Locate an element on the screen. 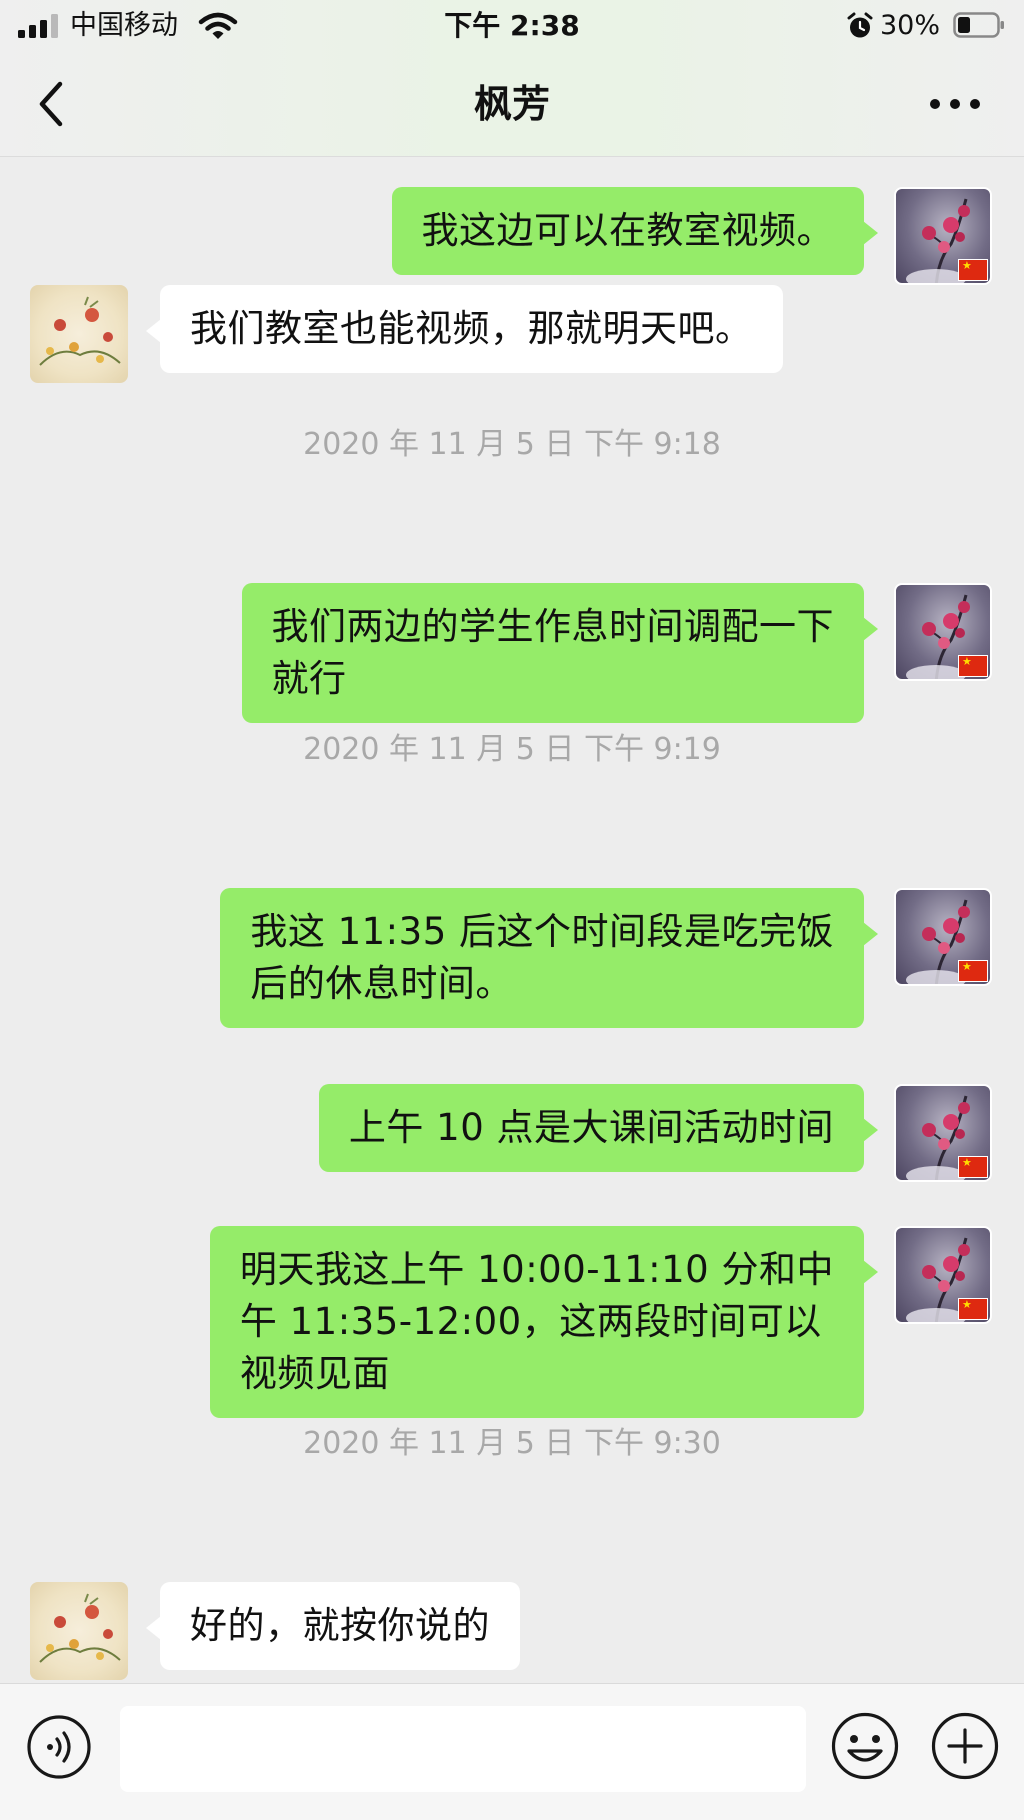 This screenshot has width=1024, height=1820. timestamp: 2020 年 11 月 5 日 下午 9:18 is located at coordinates (512, 444).